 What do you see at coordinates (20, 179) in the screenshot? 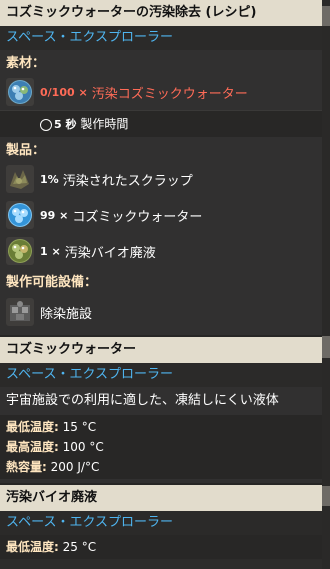
I see `contaminated-scrap-icon` at bounding box center [20, 179].